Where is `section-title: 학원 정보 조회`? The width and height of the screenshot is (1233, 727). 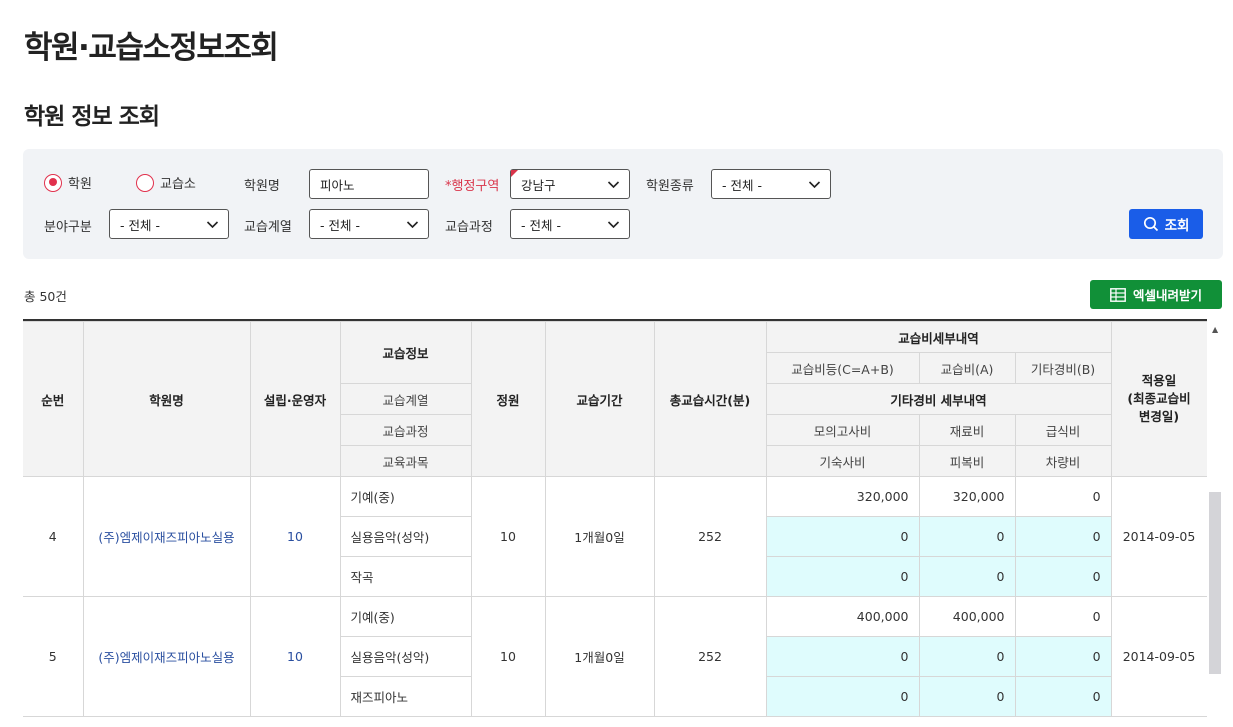
section-title: 학원 정보 조회 is located at coordinates (92, 117).